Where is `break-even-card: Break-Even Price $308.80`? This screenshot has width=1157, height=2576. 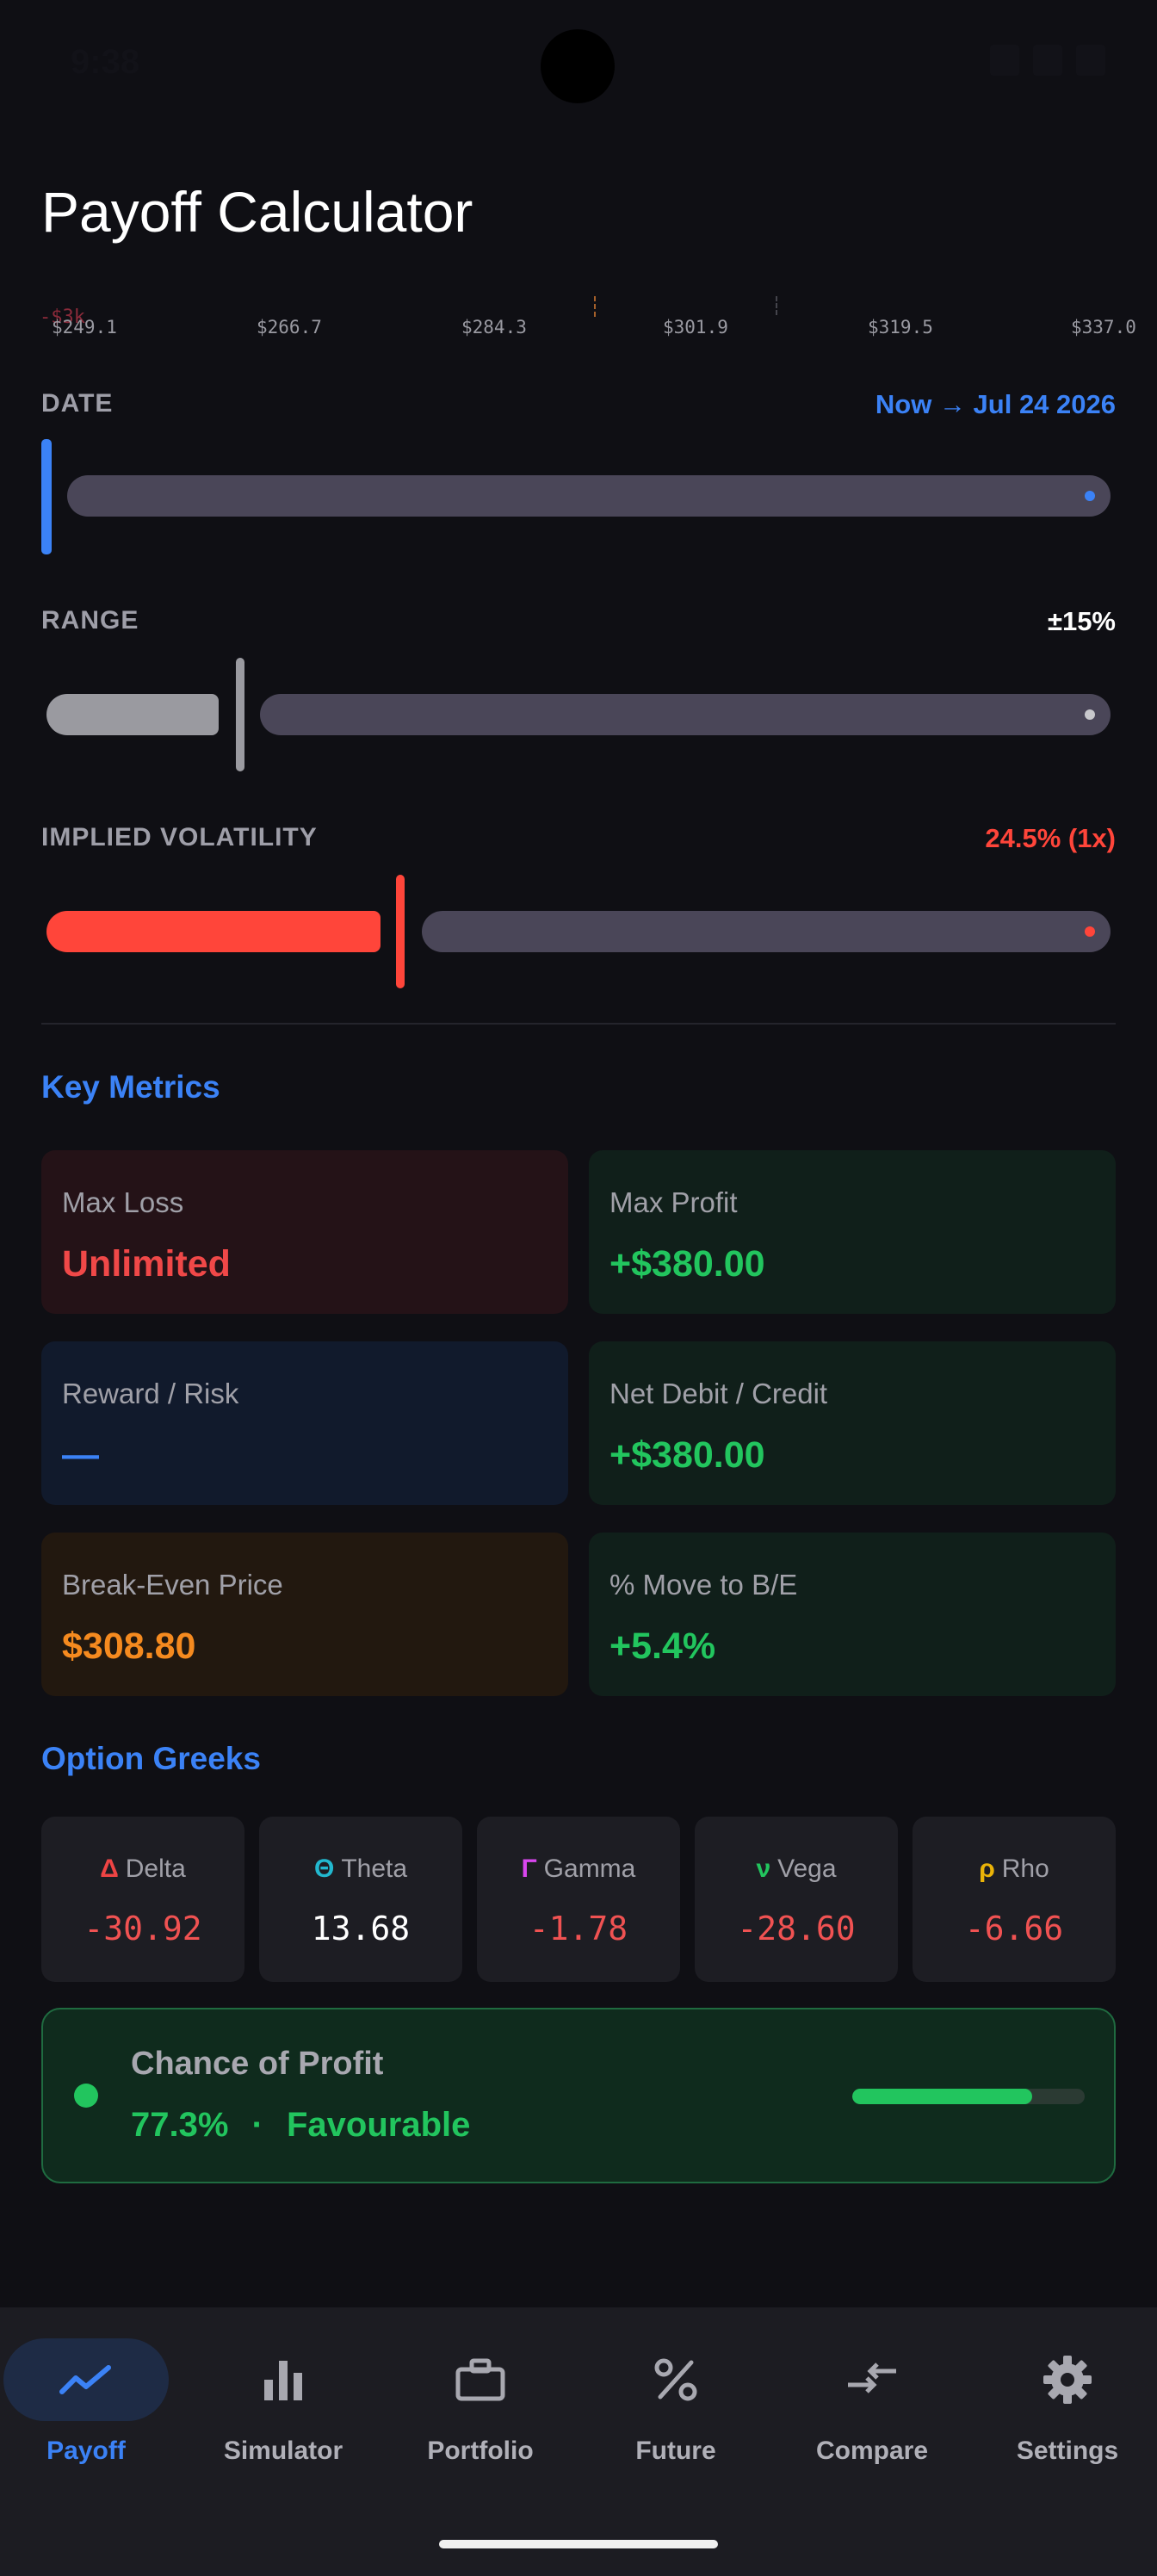
break-even-card: Break-Even Price $308.80 is located at coordinates (305, 1615).